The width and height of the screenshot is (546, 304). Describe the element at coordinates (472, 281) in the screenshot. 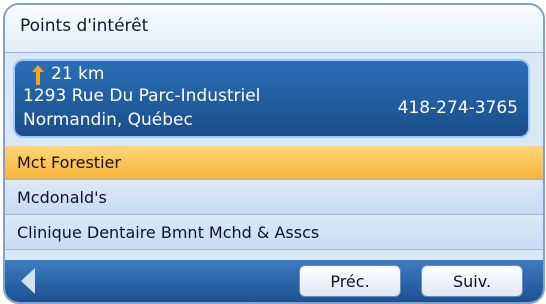

I see `next-button: Suiv.` at that location.